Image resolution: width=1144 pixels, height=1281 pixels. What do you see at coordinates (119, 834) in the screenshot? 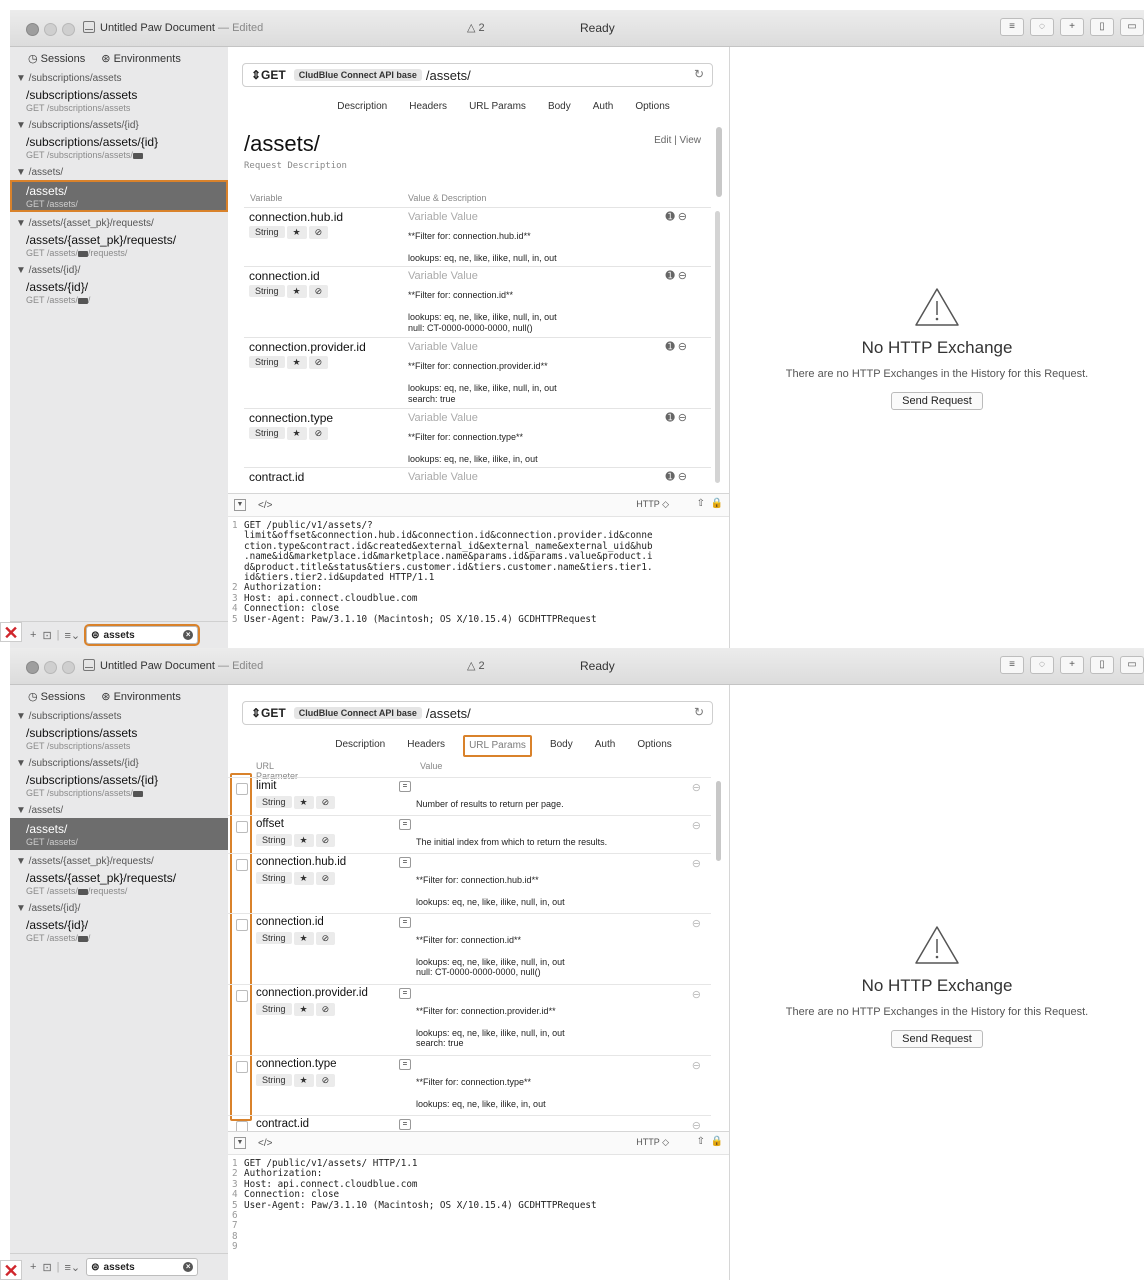
I see `request-item-selected: /assets/GET /assets/` at bounding box center [119, 834].